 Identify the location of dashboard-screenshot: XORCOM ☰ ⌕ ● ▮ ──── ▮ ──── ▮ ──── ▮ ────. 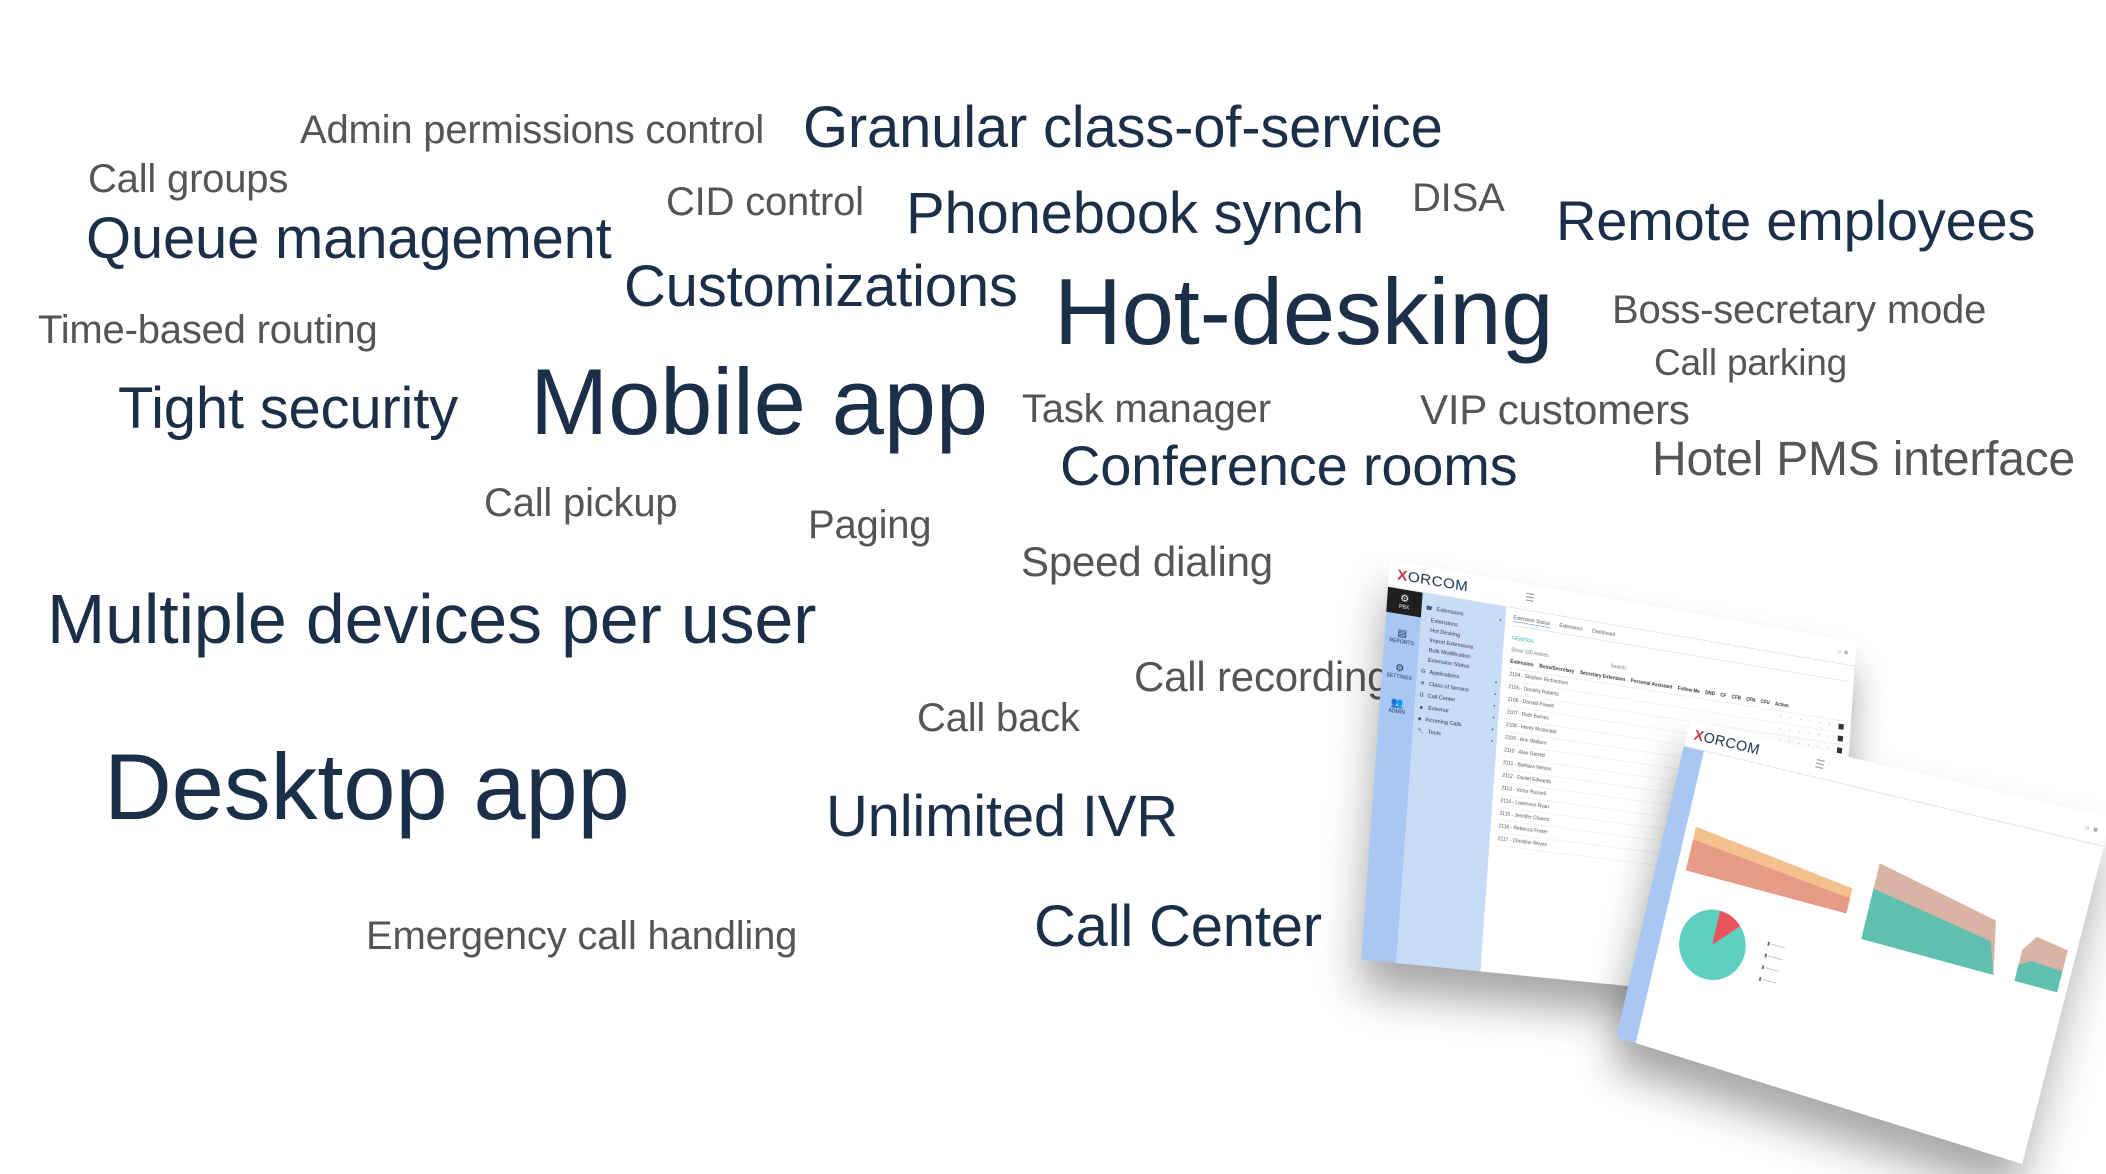
(1861, 942).